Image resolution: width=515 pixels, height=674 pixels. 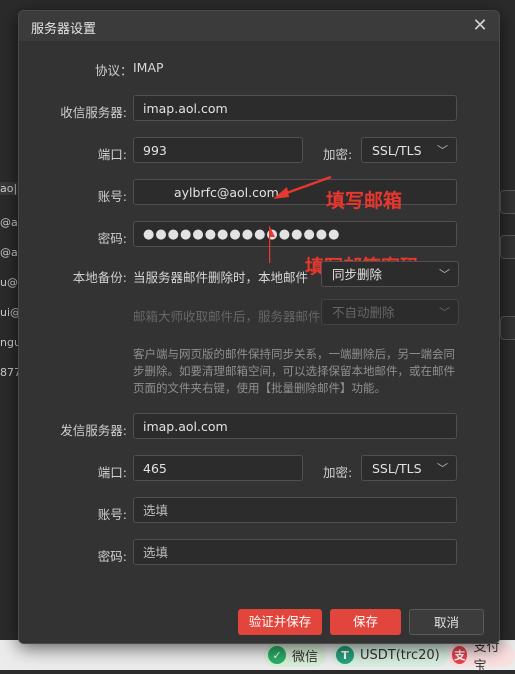 What do you see at coordinates (397, 150) in the screenshot?
I see `incoming-encryption-value: SSL/TLS` at bounding box center [397, 150].